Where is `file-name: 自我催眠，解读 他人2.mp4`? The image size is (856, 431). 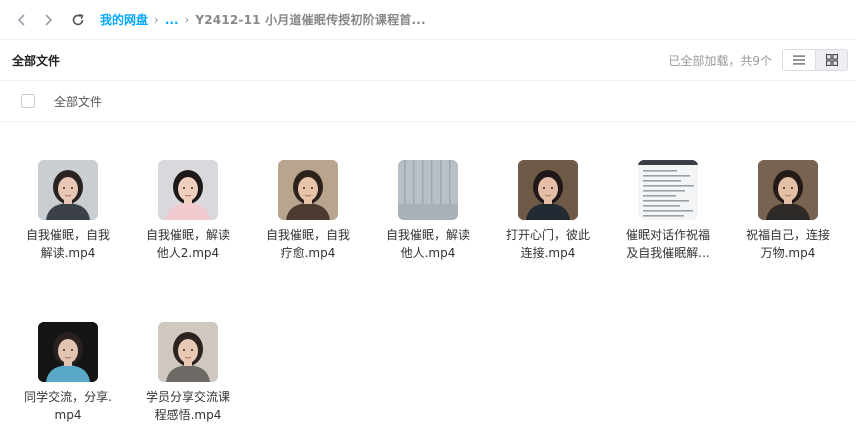 file-name: 自我催眠，解读 他人2.mp4 is located at coordinates (188, 244).